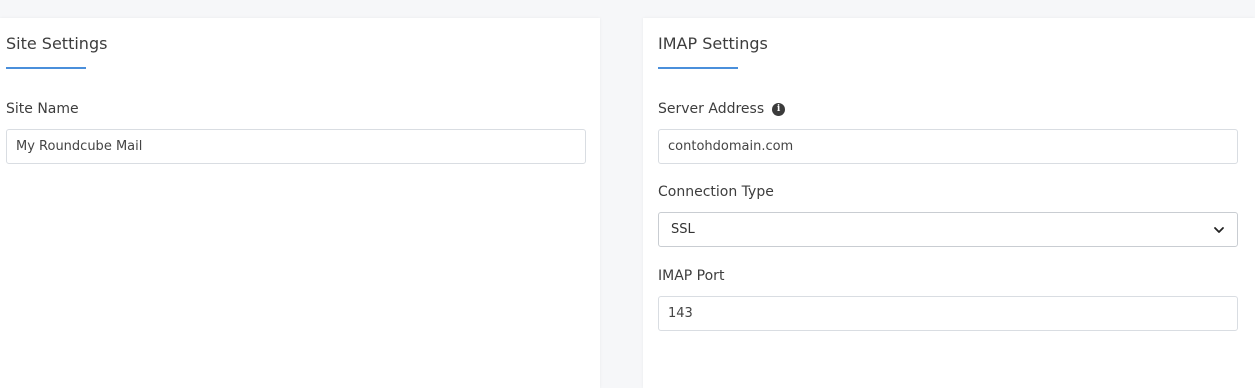 Image resolution: width=1255 pixels, height=388 pixels. I want to click on imap-settings-title-underline, so click(698, 68).